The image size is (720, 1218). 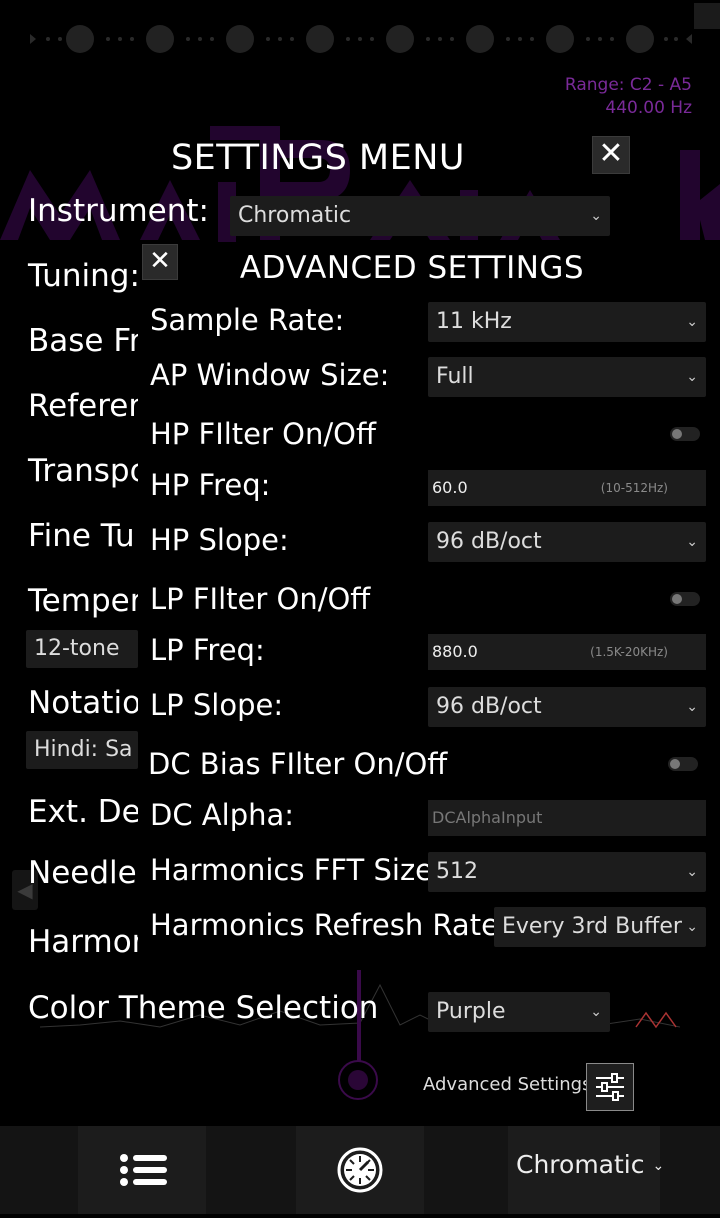 I want to click on lp-freq-hint: (1.5K-20KHz), so click(x=629, y=652).